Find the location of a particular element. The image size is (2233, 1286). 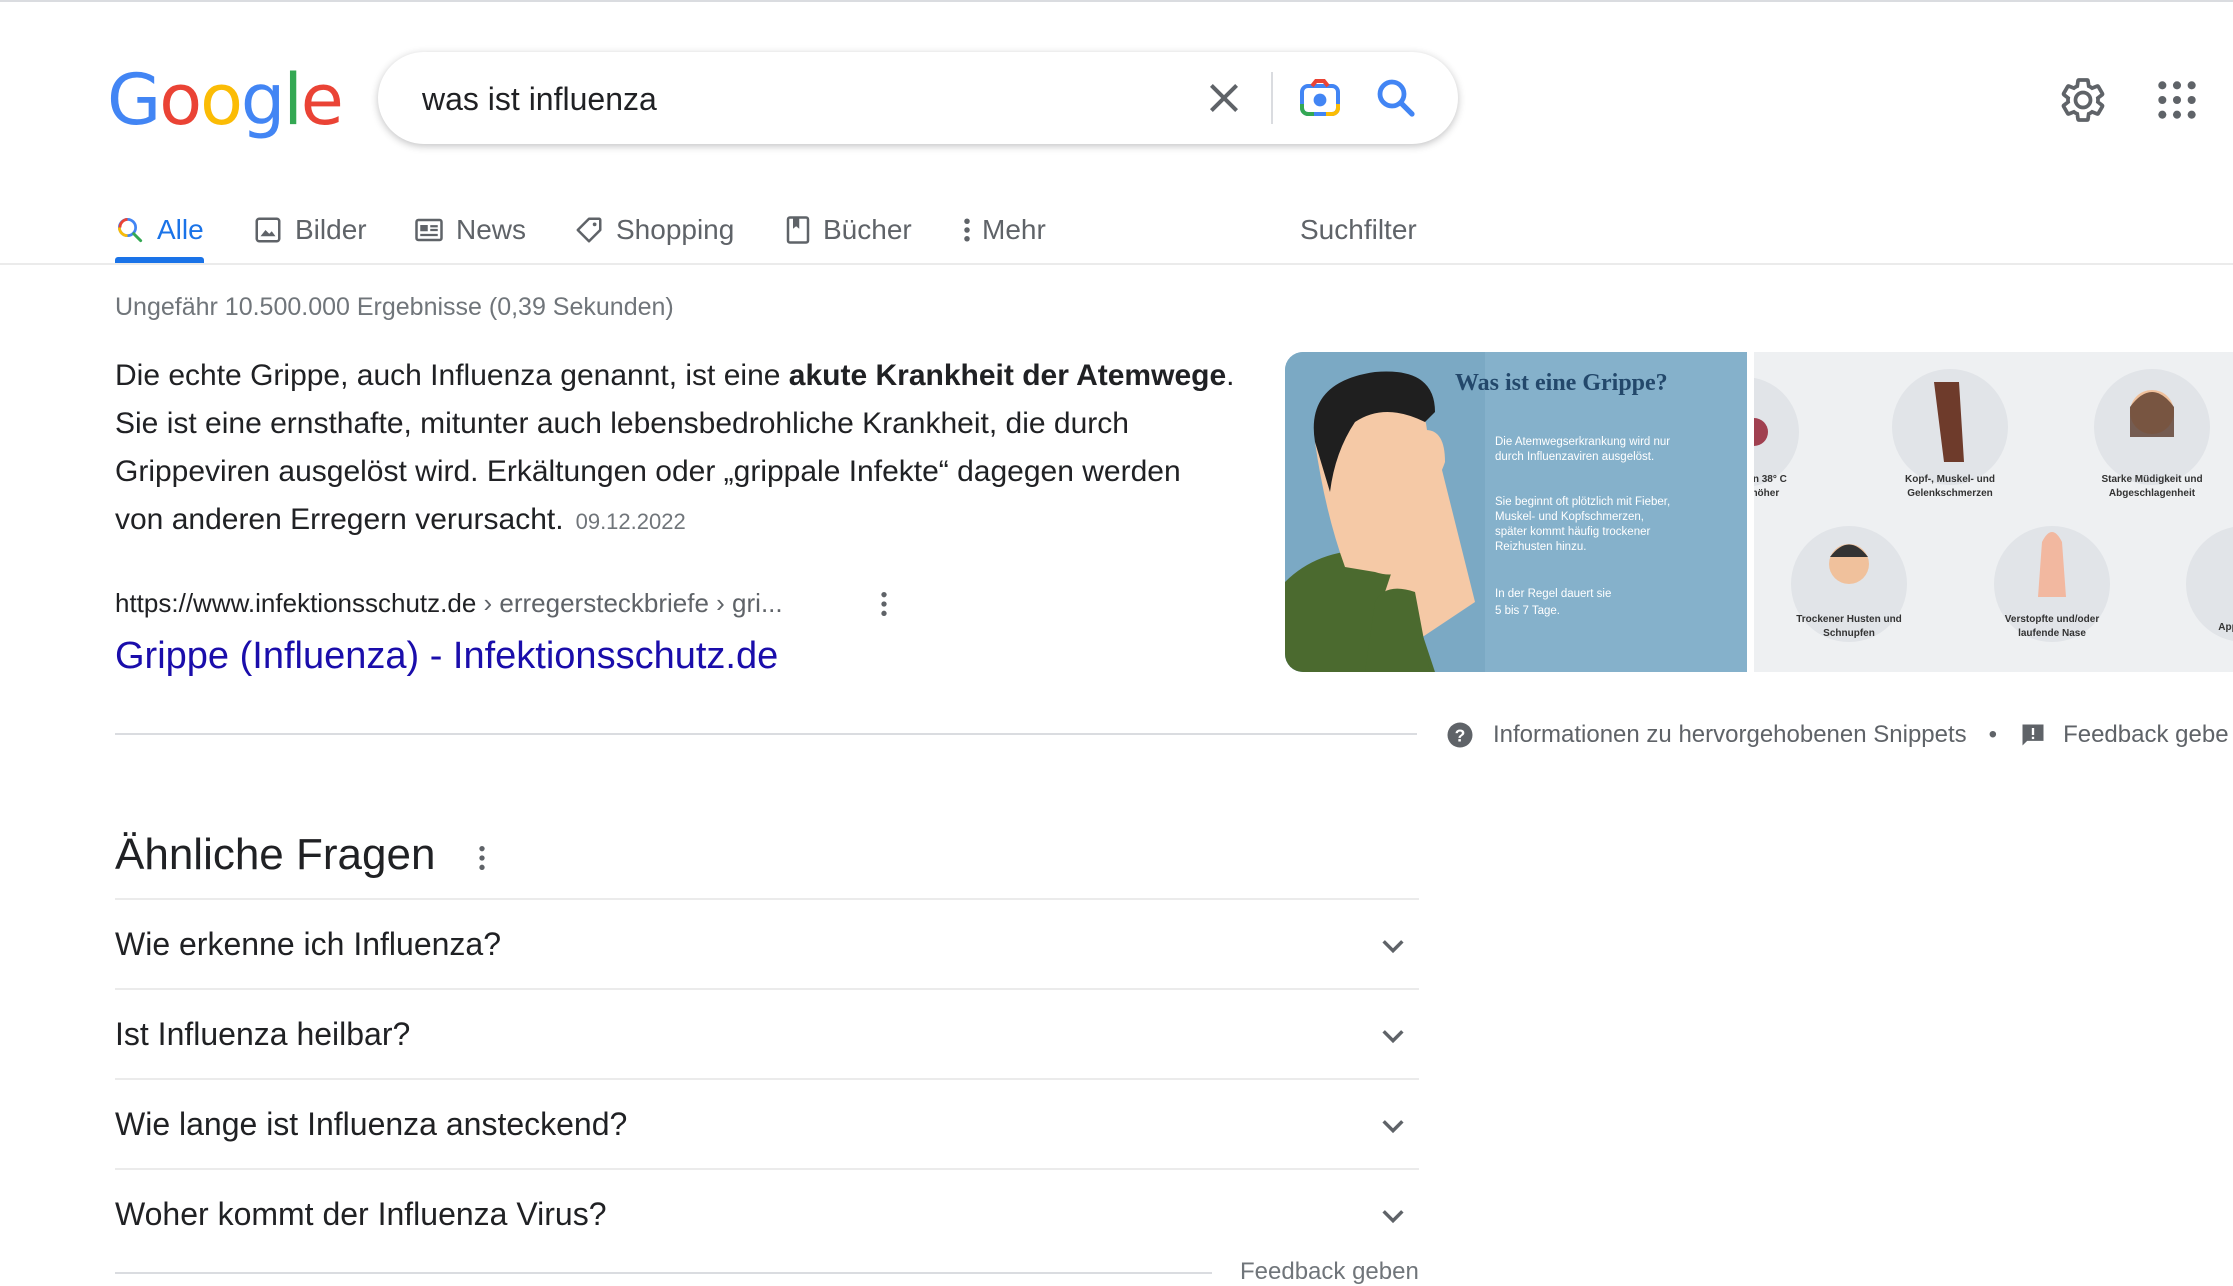

tab-label: Bilder is located at coordinates (331, 229).